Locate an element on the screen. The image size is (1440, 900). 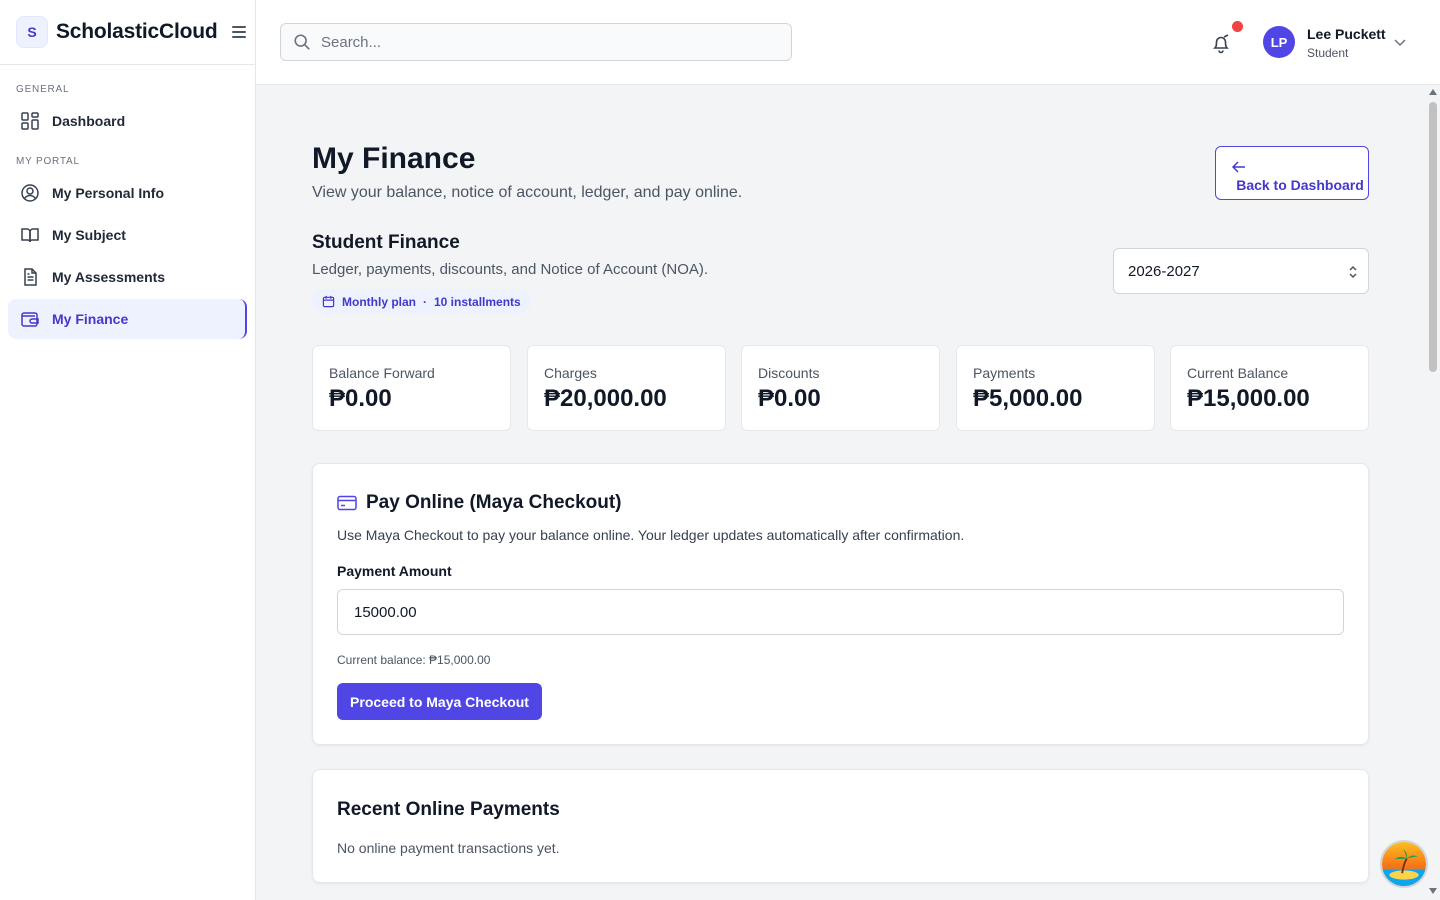
sidebar-item-subject: My Subject is located at coordinates (127, 235).